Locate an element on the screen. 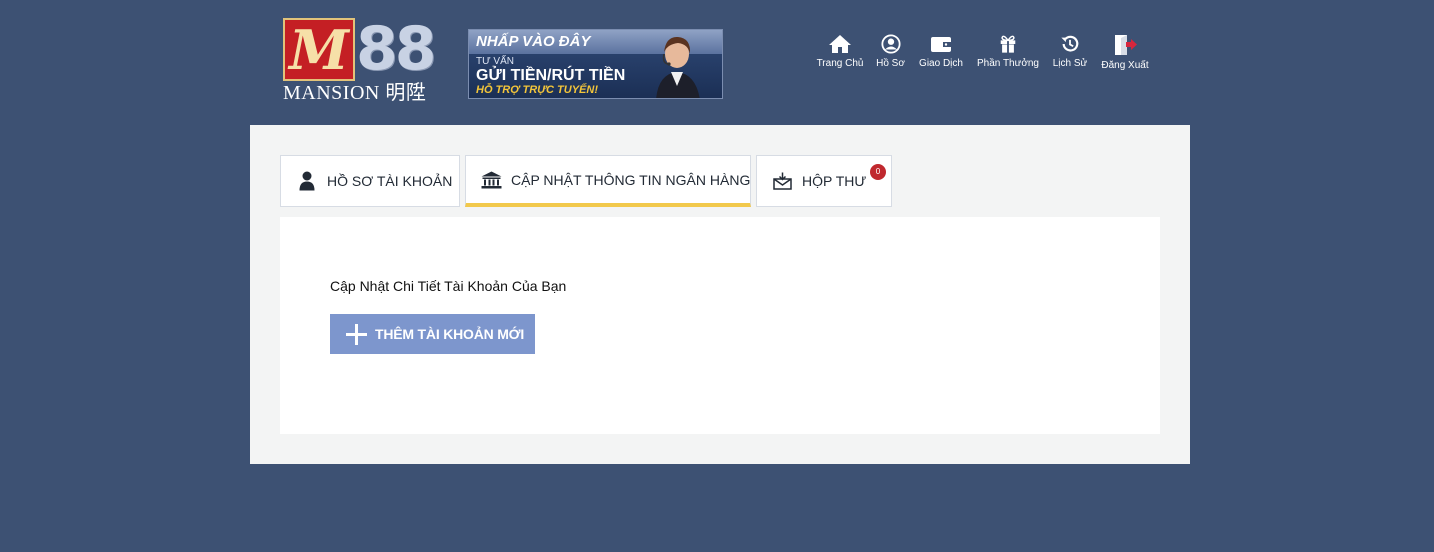 This screenshot has height=552, width=1434. gift-icon is located at coordinates (1008, 44).